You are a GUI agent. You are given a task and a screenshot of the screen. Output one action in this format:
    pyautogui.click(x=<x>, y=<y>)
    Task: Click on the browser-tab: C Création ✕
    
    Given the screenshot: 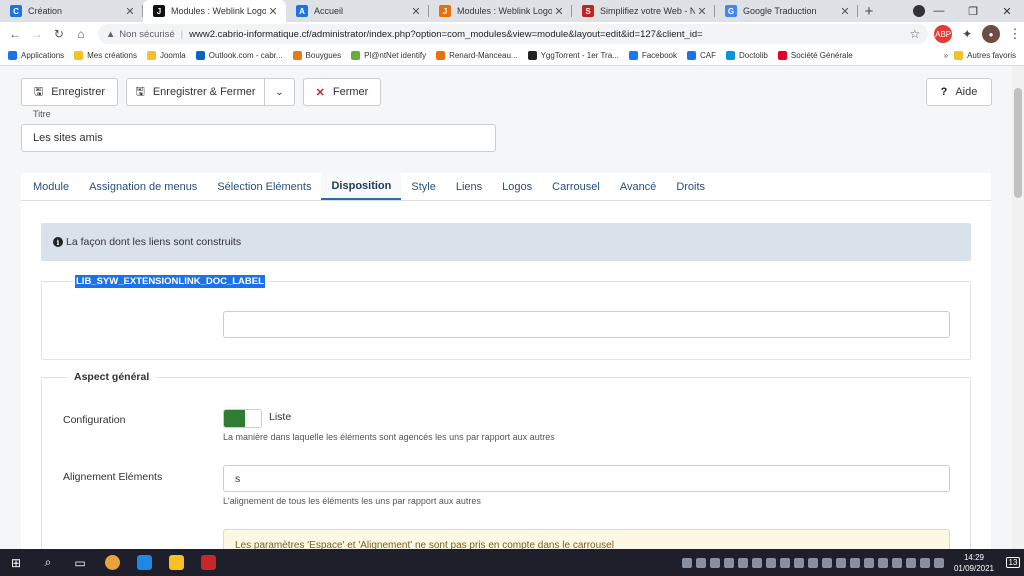 What is the action you would take?
    pyautogui.click(x=71, y=11)
    